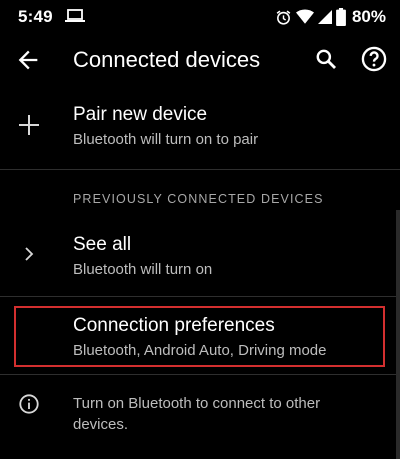  I want to click on chevron-right-icon, so click(29, 254).